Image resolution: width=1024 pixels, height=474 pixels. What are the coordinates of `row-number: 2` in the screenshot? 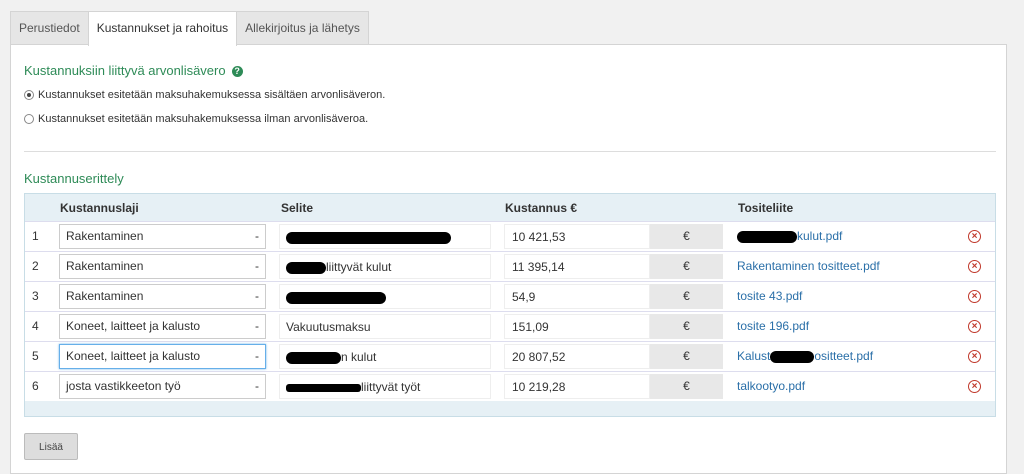 It's located at (35, 266).